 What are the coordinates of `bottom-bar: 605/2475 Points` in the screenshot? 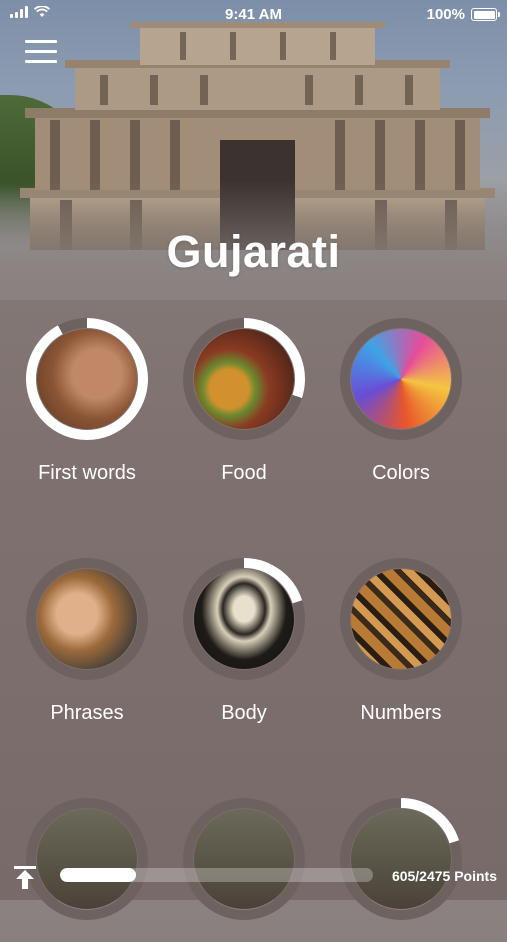 It's located at (253, 876).